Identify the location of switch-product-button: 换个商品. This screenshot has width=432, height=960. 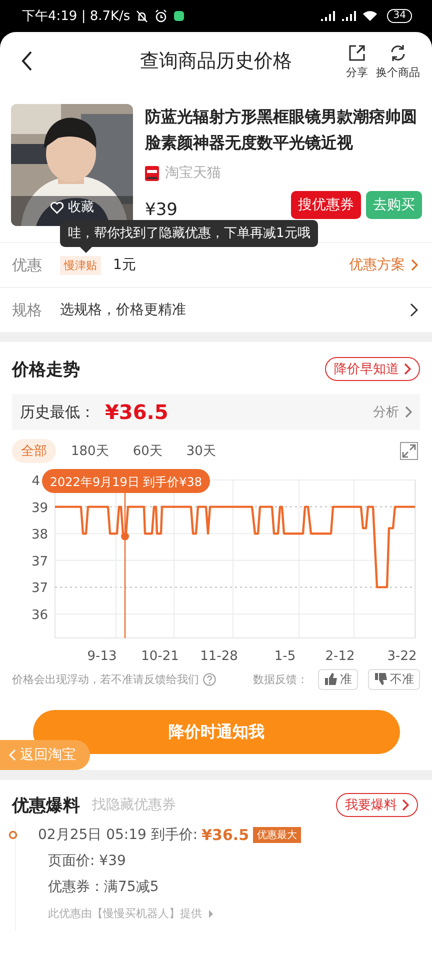
(398, 61).